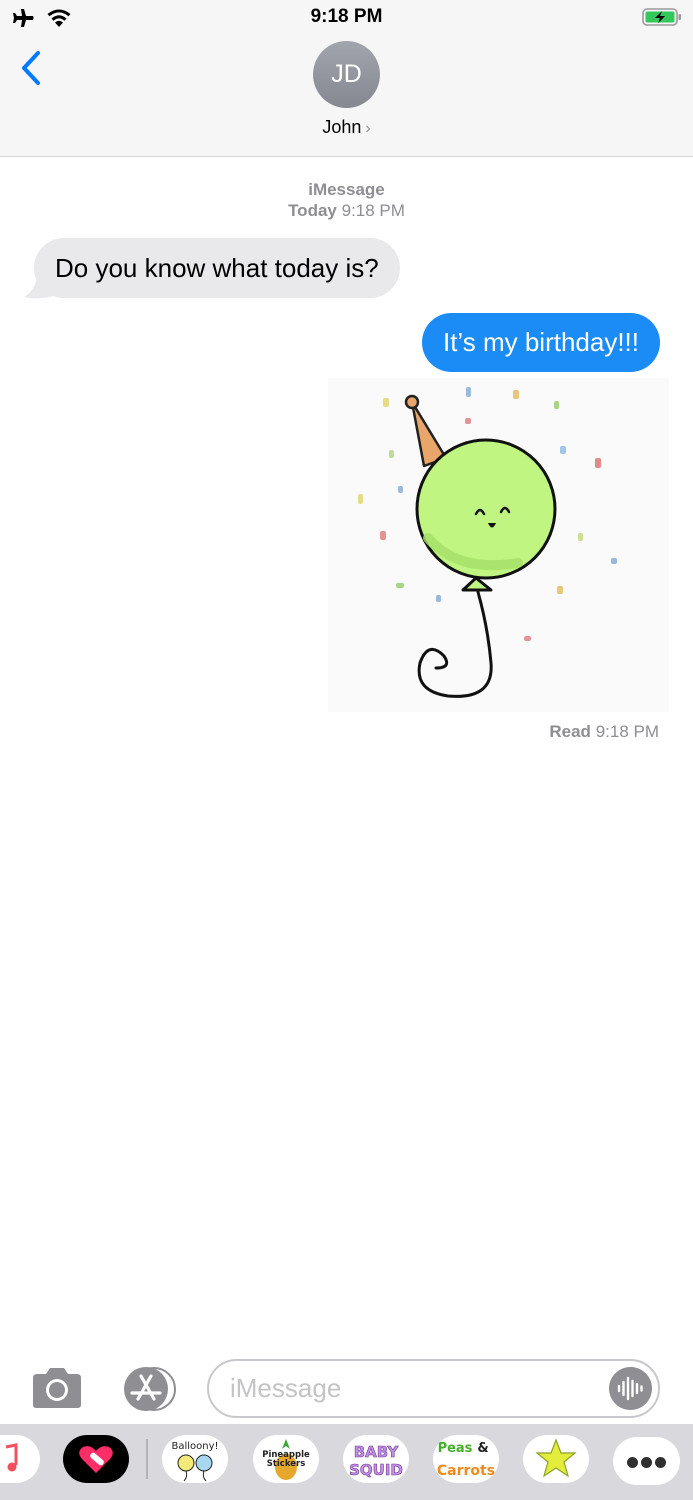  Describe the element at coordinates (466, 1471) in the screenshot. I see `svg-text: Carrots` at that location.